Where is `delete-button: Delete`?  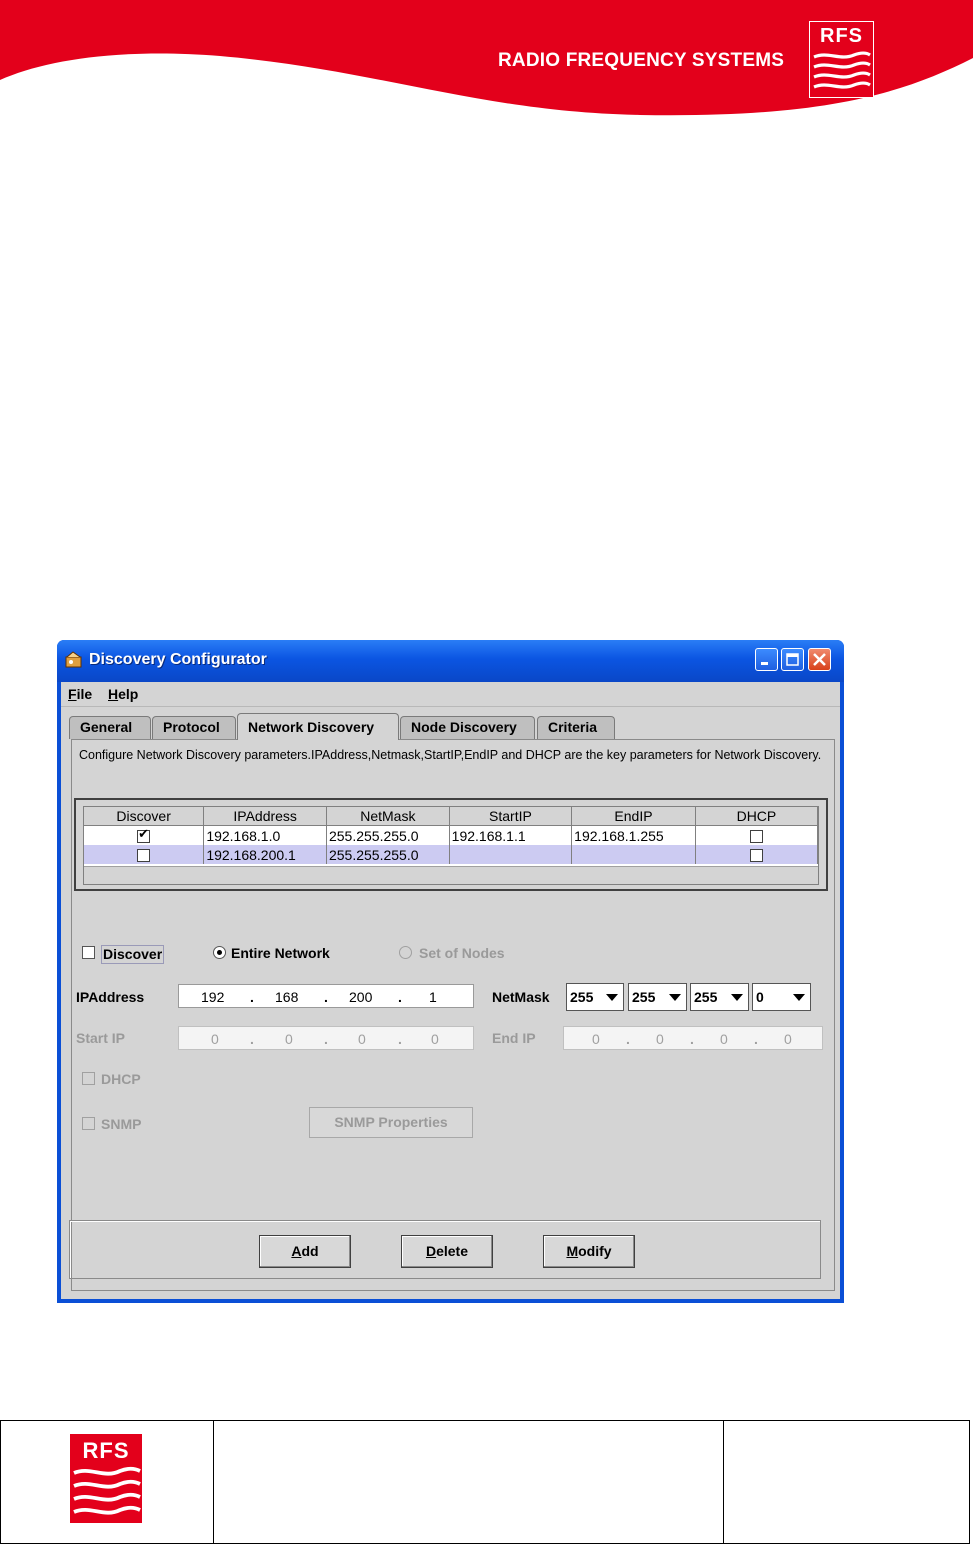 delete-button: Delete is located at coordinates (447, 1251).